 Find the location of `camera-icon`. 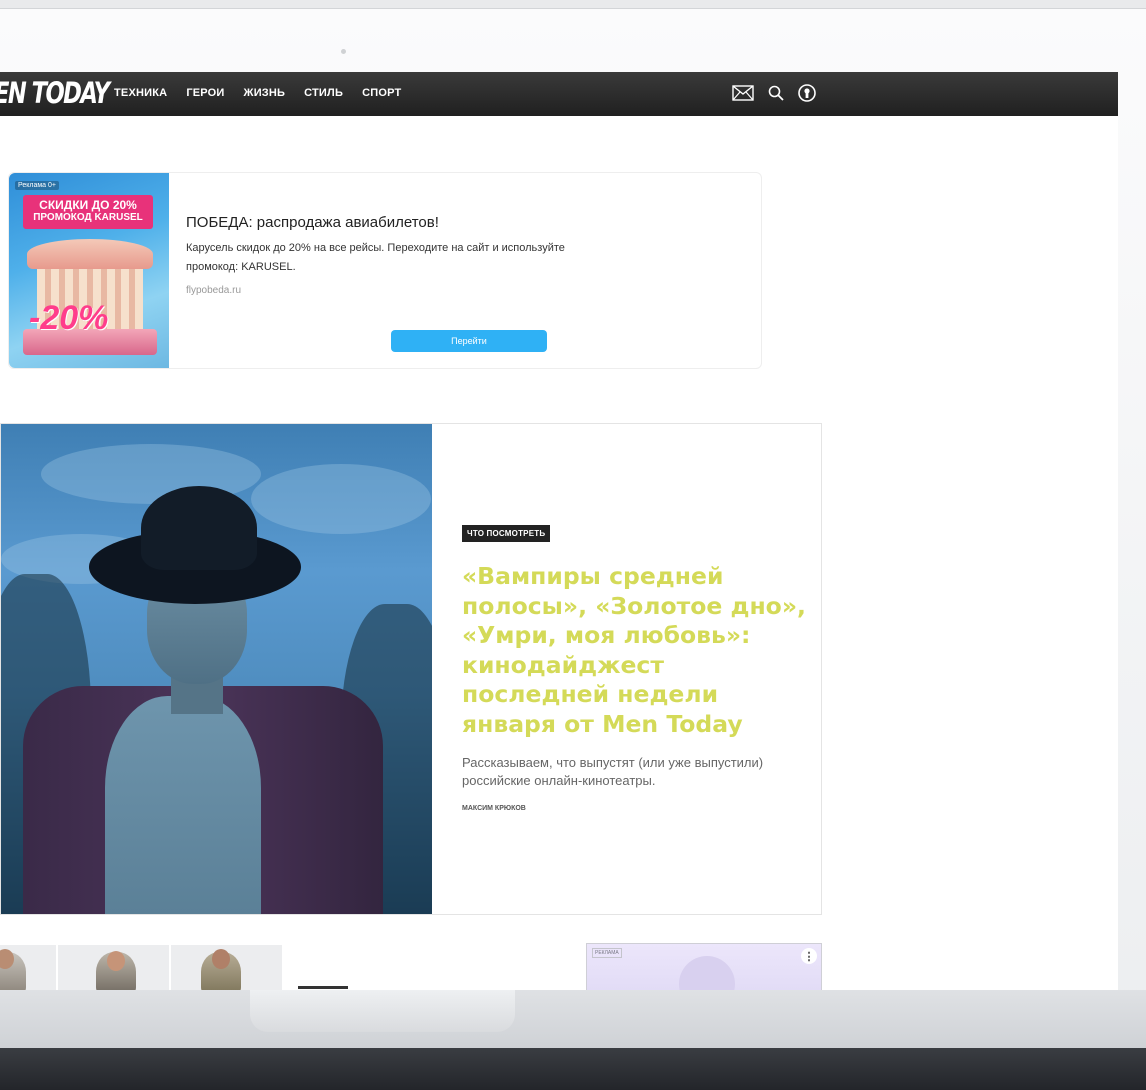

camera-icon is located at coordinates (343, 51).